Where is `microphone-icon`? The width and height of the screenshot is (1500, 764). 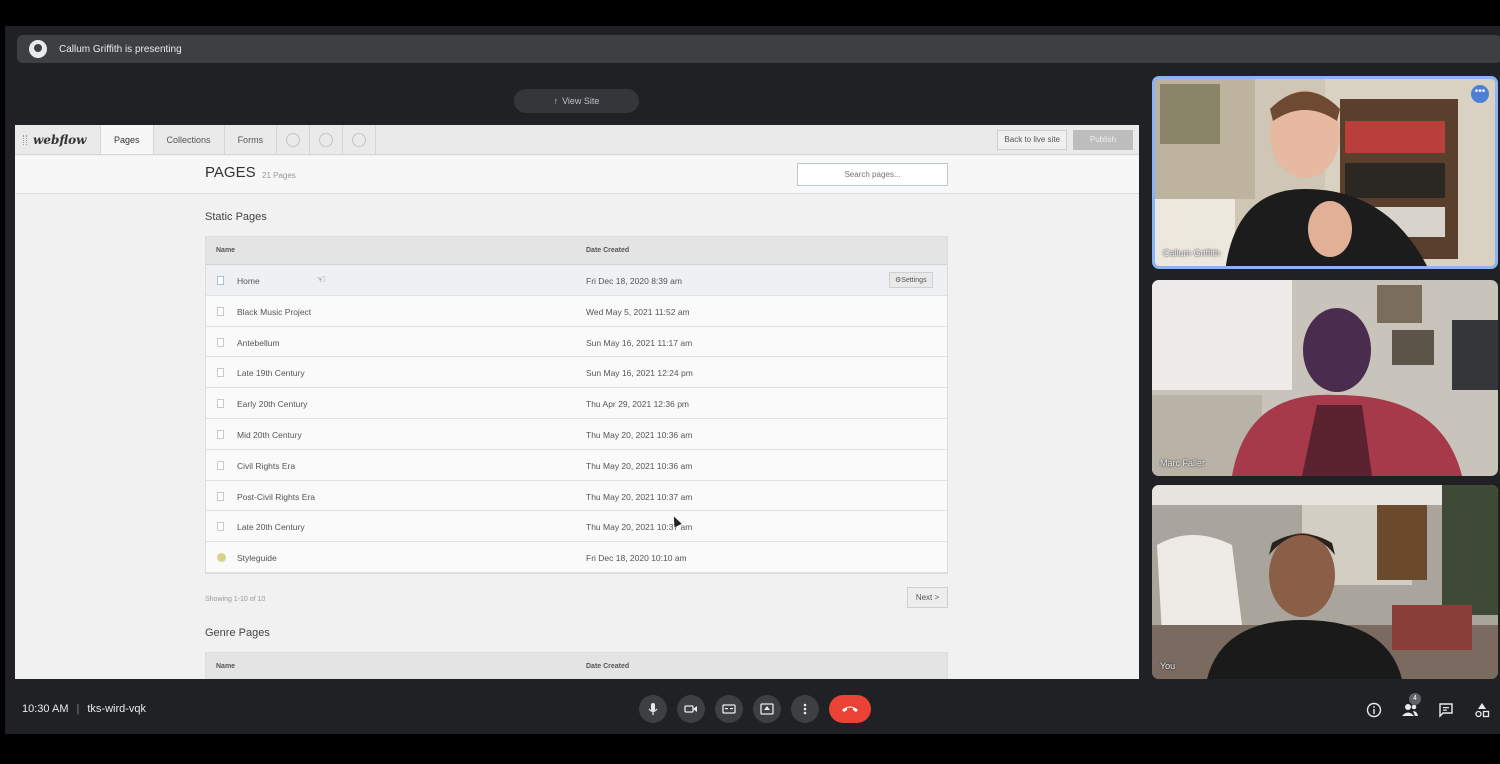
microphone-icon is located at coordinates (653, 709).